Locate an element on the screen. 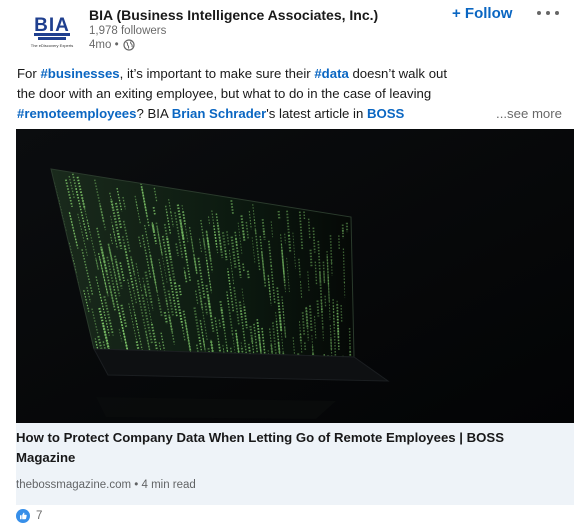  logo-tagline: The eDiscovery Experts is located at coordinates (52, 45).